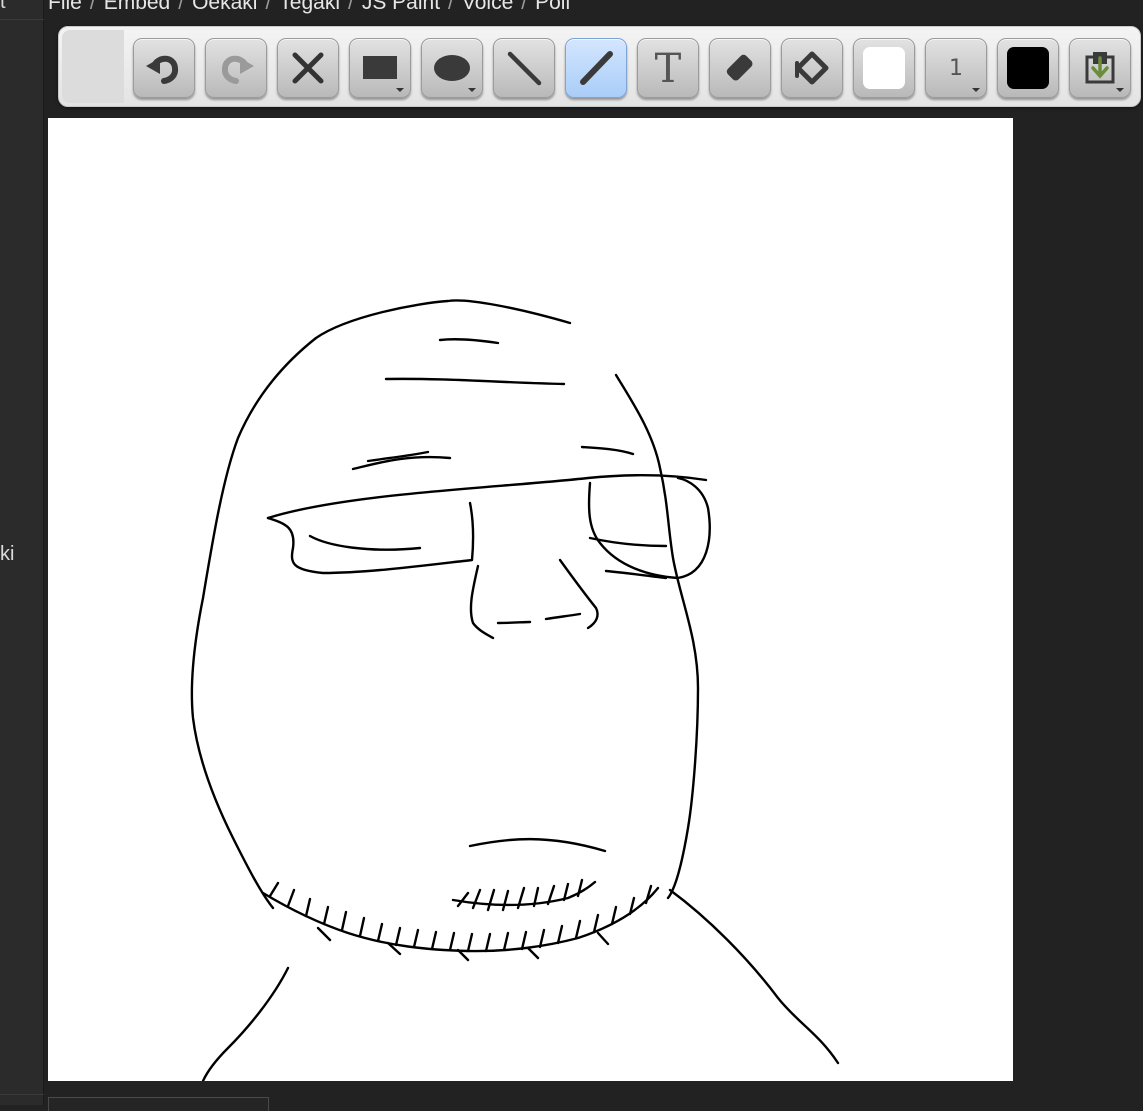 Image resolution: width=1143 pixels, height=1111 pixels. I want to click on clear-button, so click(308, 68).